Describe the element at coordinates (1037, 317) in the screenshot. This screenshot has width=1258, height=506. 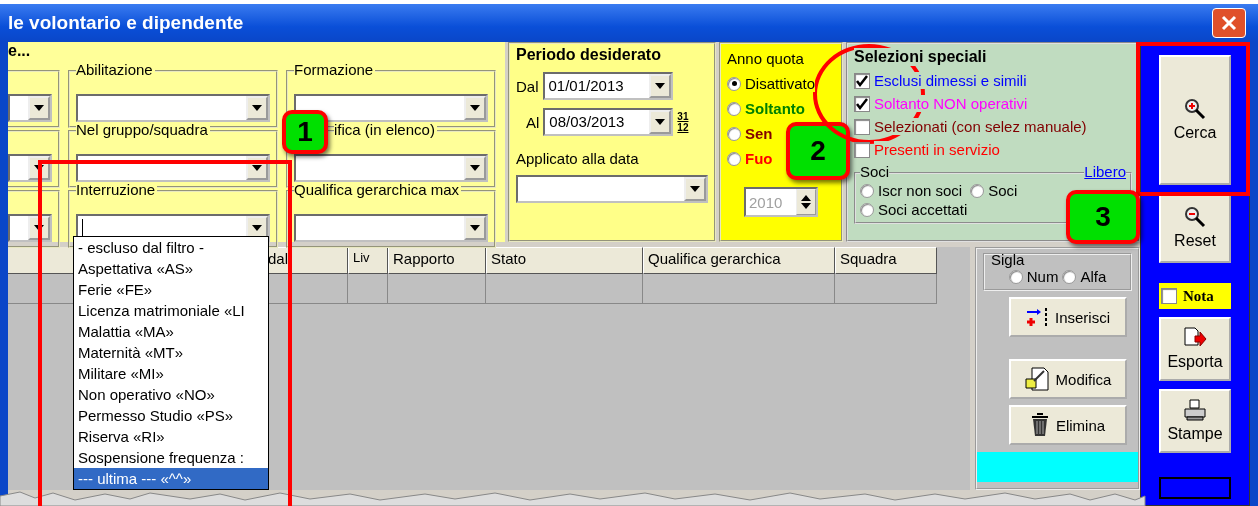
I see `insert-icon` at that location.